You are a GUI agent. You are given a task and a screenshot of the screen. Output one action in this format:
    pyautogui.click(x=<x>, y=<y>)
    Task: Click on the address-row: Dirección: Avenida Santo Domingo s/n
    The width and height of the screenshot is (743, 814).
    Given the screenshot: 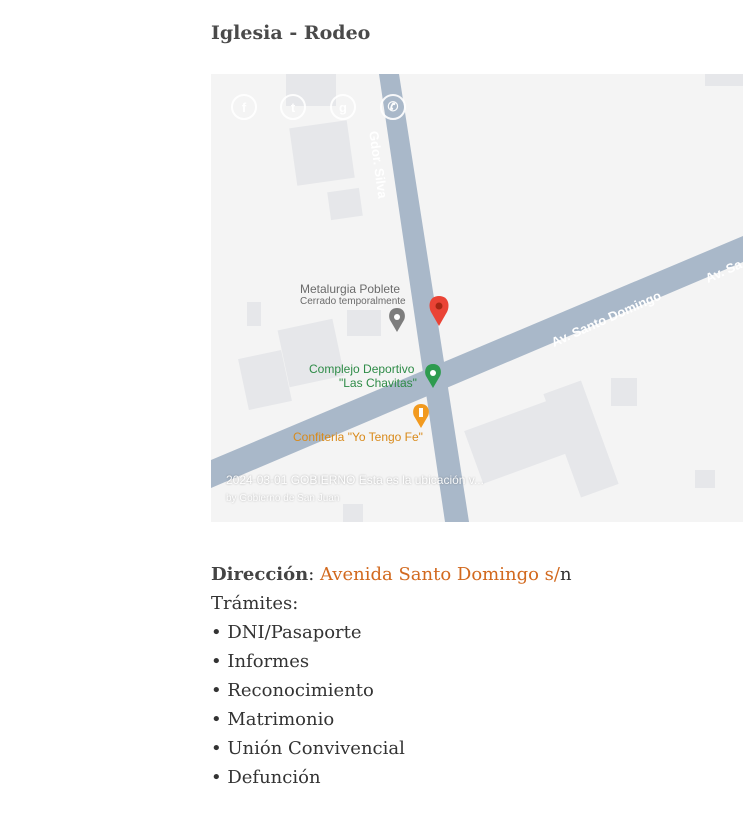 What is the action you would take?
    pyautogui.click(x=391, y=574)
    